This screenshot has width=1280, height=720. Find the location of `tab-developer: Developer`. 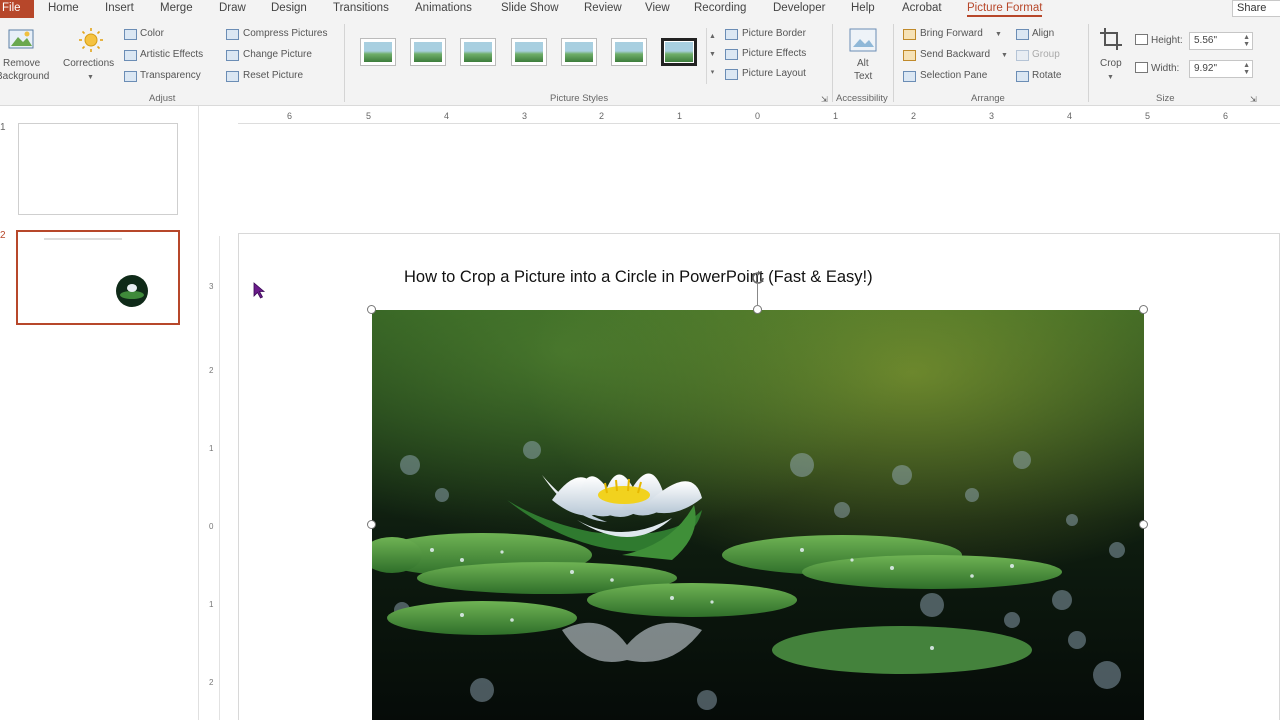

tab-developer: Developer is located at coordinates (799, 9).